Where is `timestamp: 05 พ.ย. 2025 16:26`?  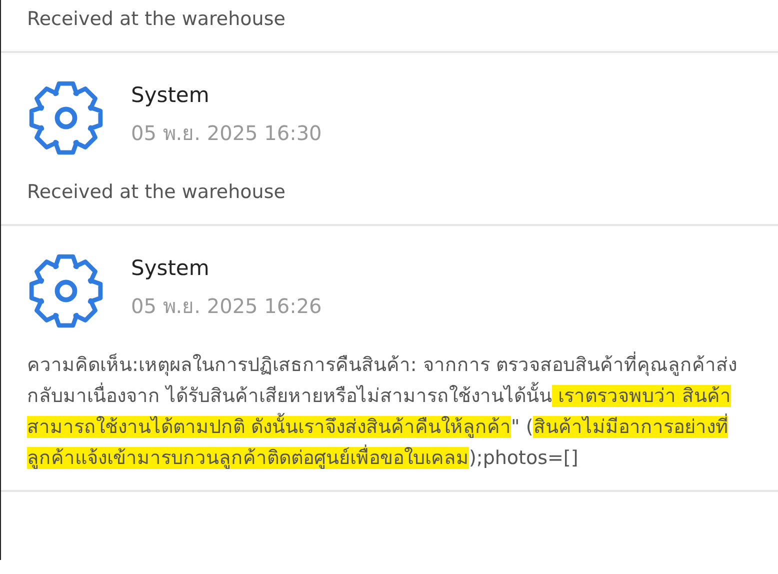 timestamp: 05 พ.ย. 2025 16:26 is located at coordinates (226, 306).